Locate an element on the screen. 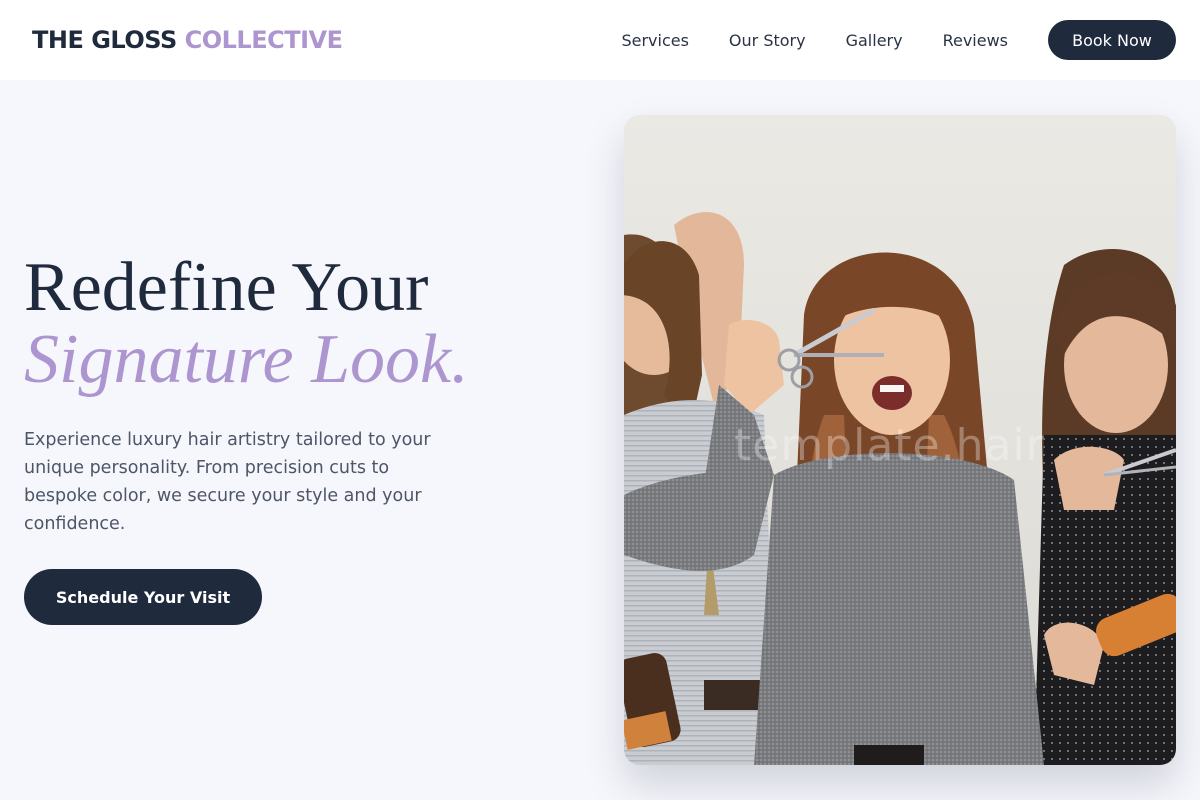  book-now-button: Book Now is located at coordinates (1112, 40).